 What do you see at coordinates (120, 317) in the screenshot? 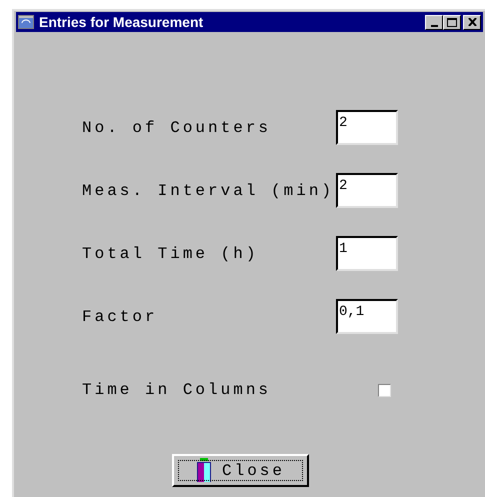
I see `field-label: Factor` at bounding box center [120, 317].